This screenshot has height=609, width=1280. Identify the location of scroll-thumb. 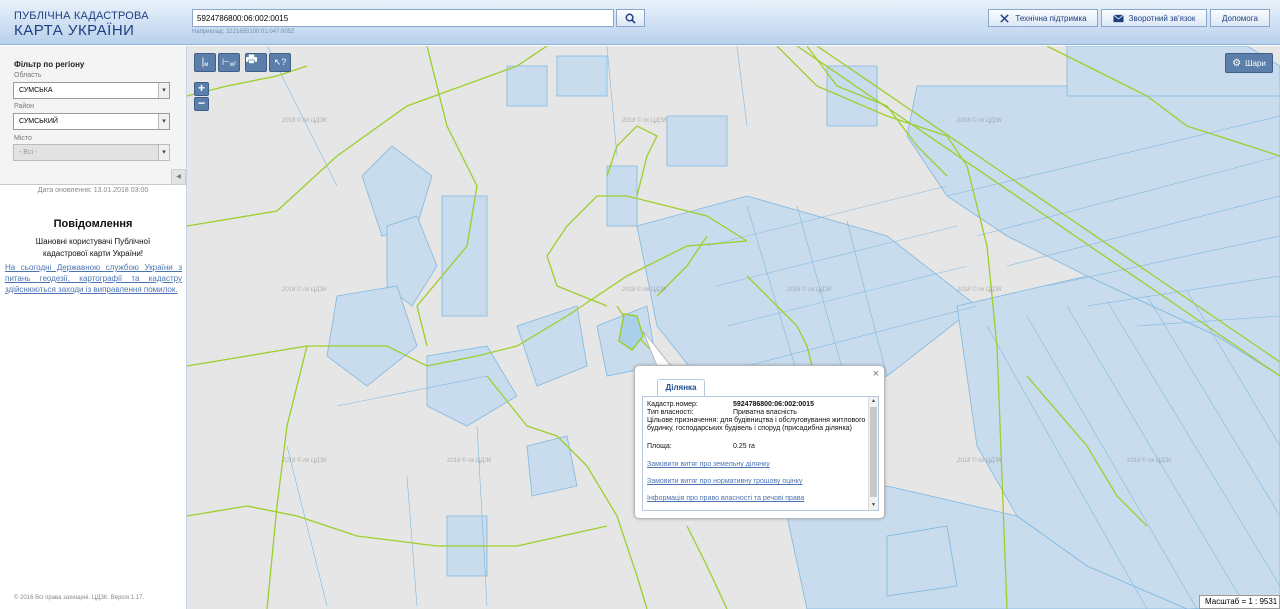
(873, 452).